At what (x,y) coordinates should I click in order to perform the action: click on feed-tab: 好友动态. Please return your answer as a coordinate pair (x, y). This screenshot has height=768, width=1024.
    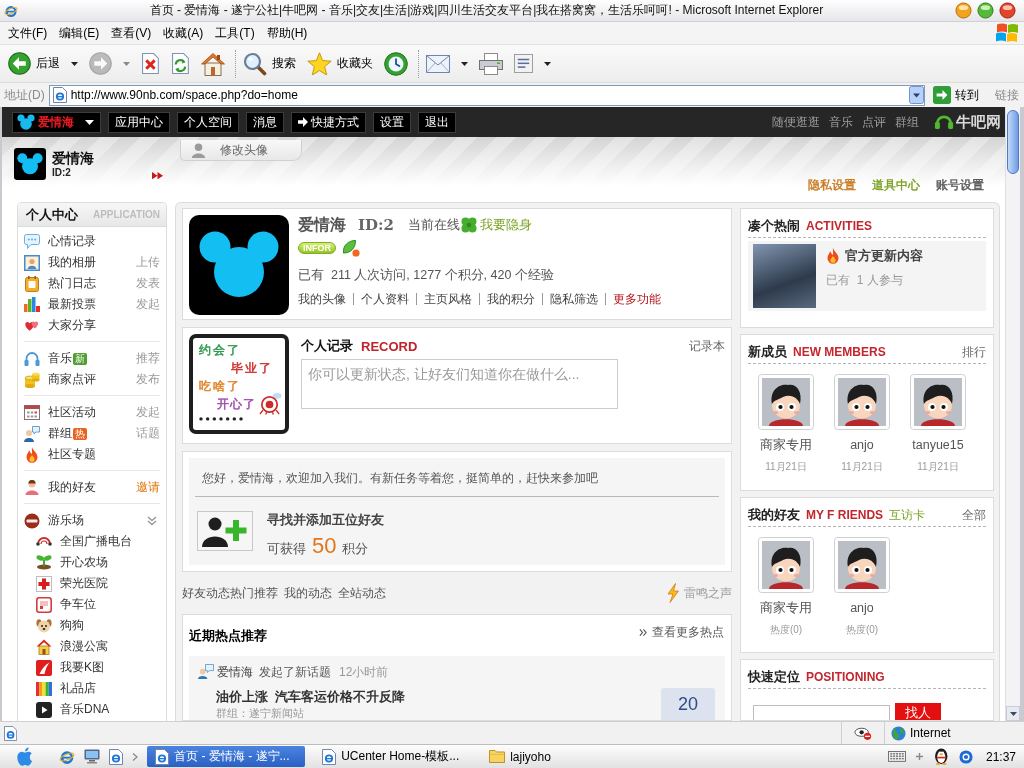
    Looking at the image, I should click on (206, 593).